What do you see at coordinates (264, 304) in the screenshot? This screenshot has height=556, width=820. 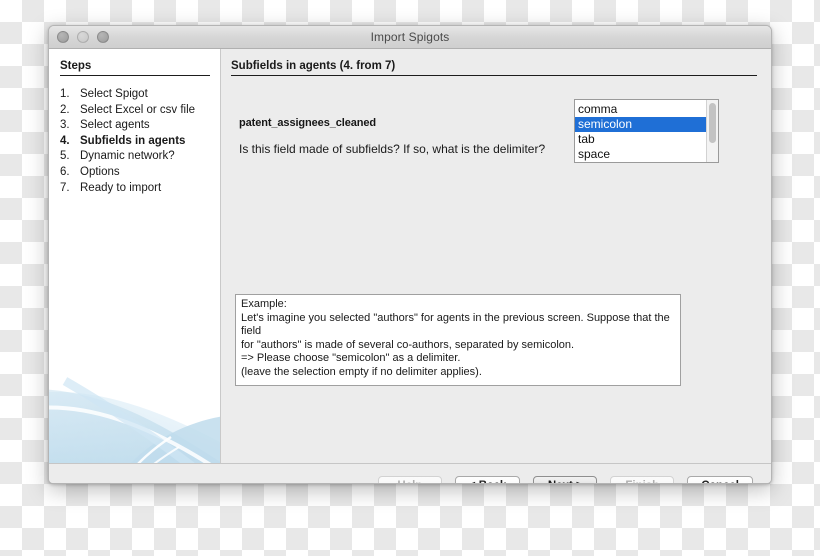 I see `example-line-1: Example:` at bounding box center [264, 304].